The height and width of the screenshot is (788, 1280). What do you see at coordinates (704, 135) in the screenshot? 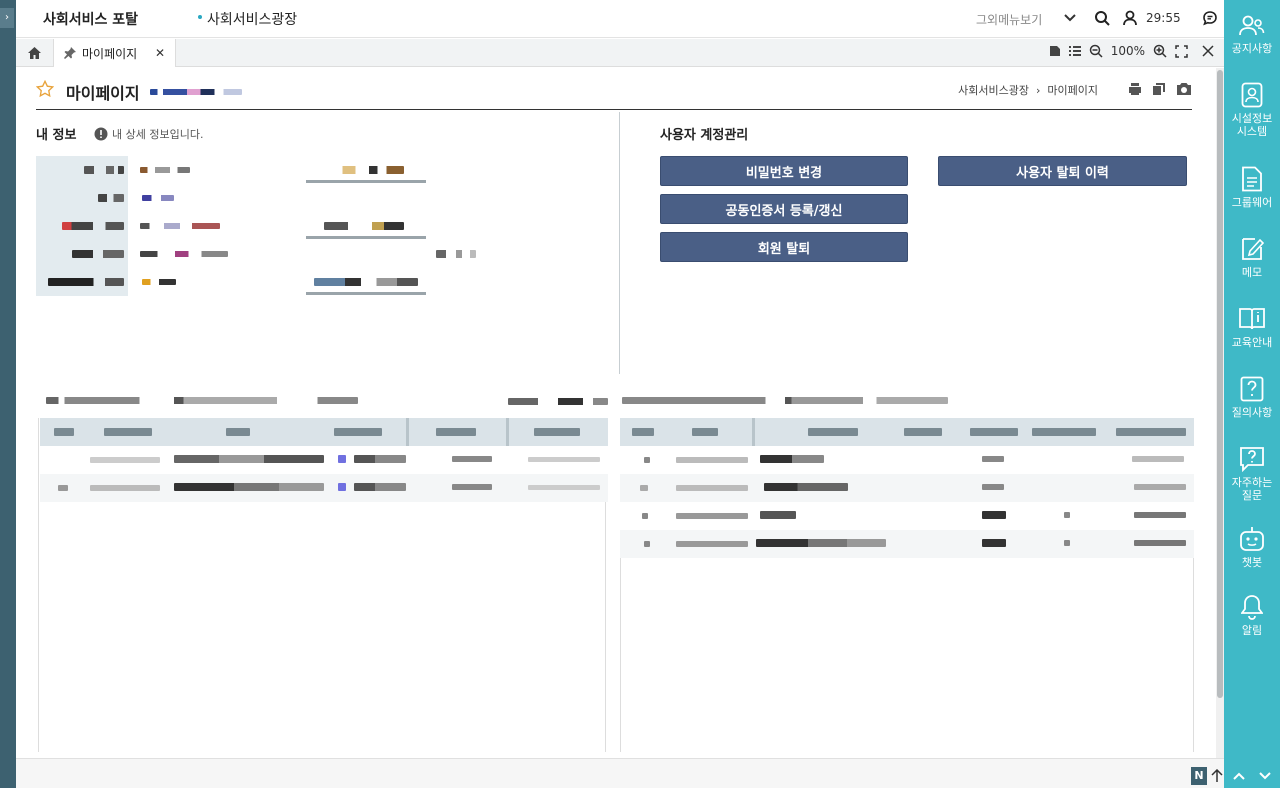
I see `account-title: 사용자 계정관리` at bounding box center [704, 135].